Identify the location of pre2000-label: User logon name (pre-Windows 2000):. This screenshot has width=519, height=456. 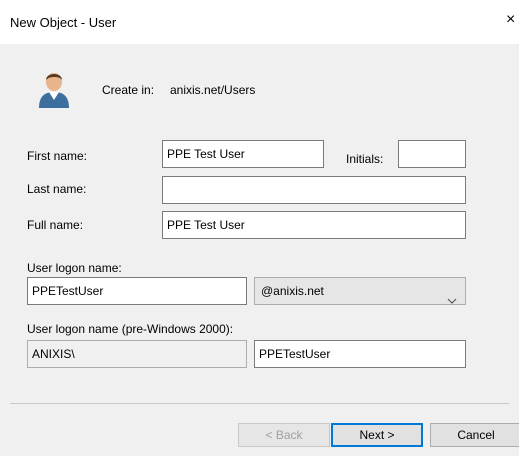
(130, 329).